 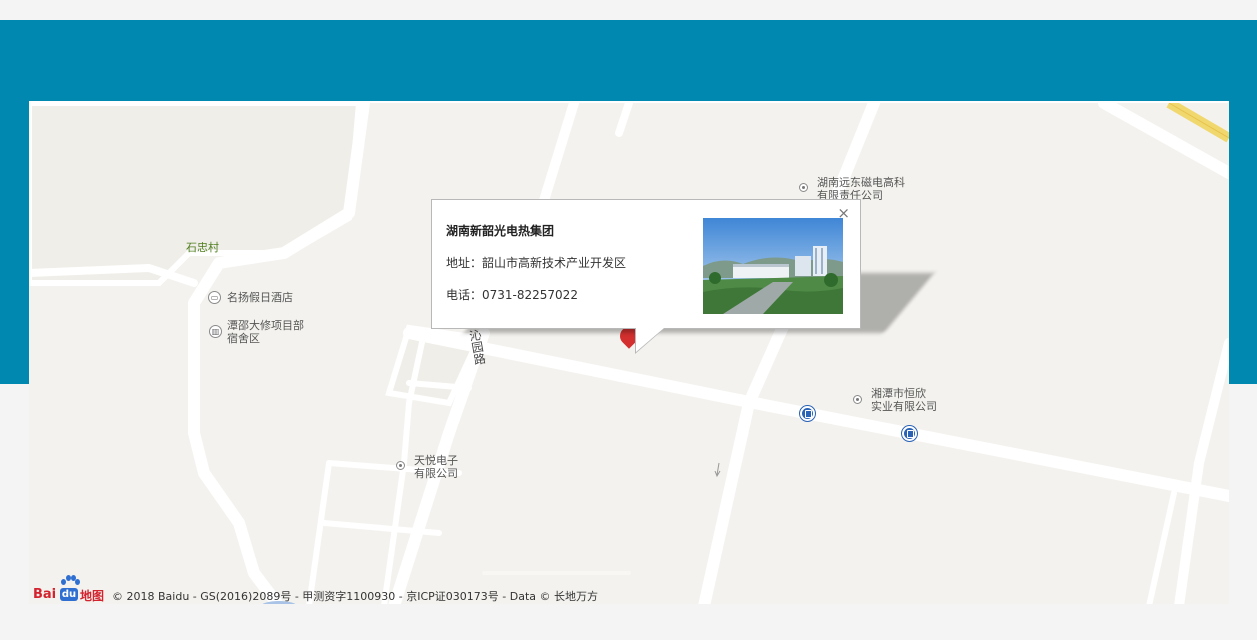 What do you see at coordinates (628, 10) in the screenshot?
I see `top-strip` at bounding box center [628, 10].